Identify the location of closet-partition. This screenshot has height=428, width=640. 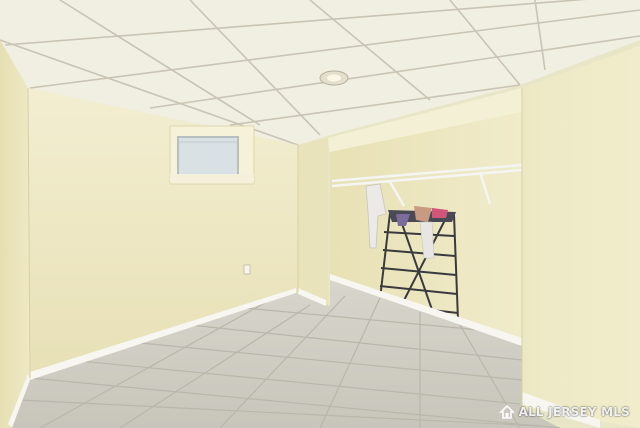
(313, 222).